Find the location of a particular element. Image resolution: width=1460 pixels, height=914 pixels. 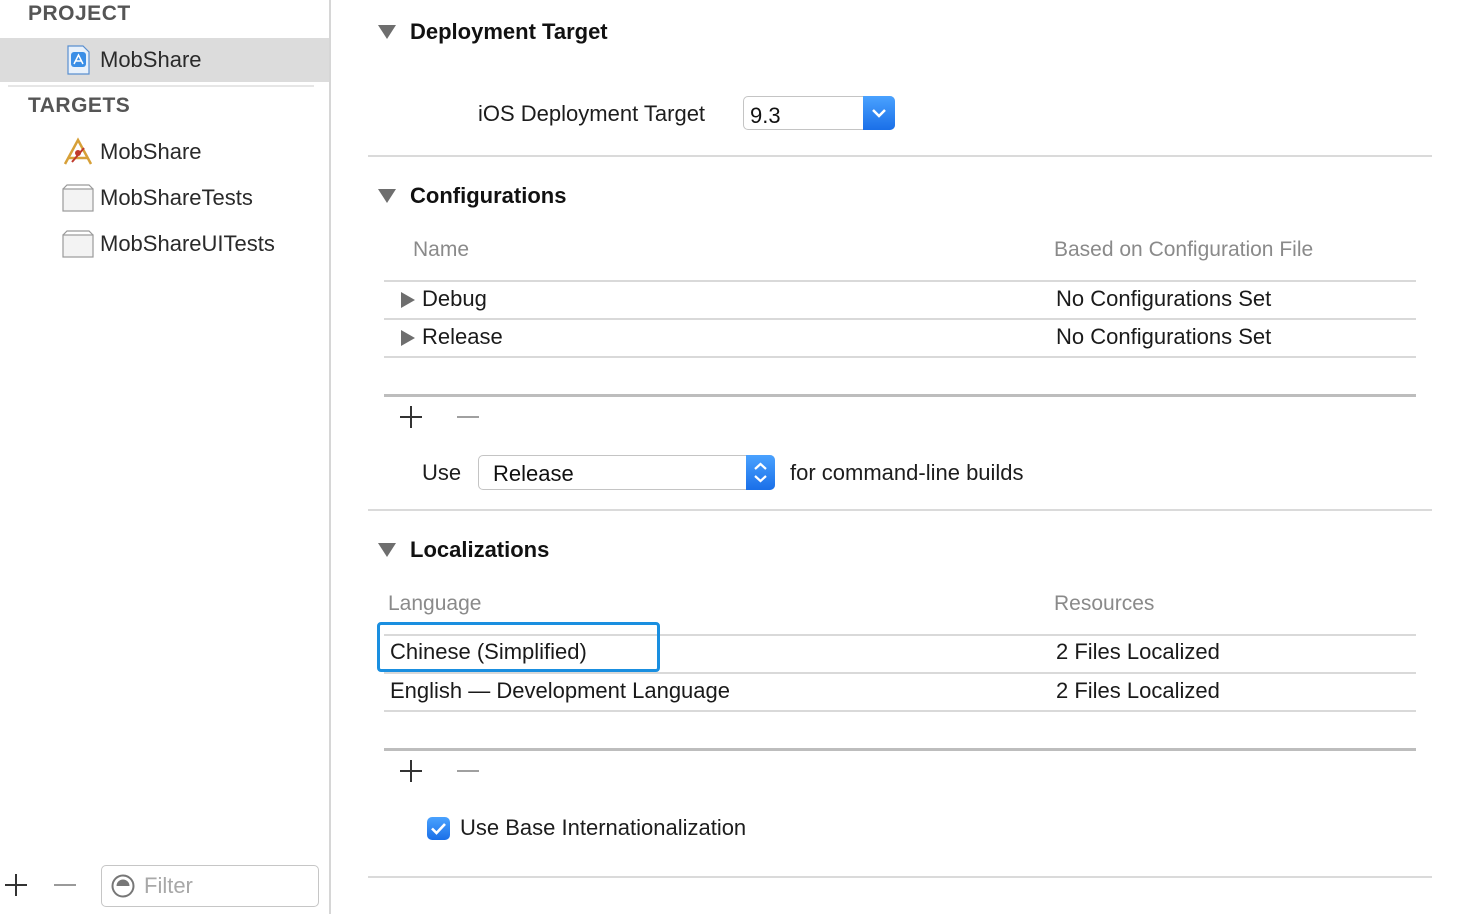

base-internationalization-label: Use Base Internationalization is located at coordinates (603, 828).